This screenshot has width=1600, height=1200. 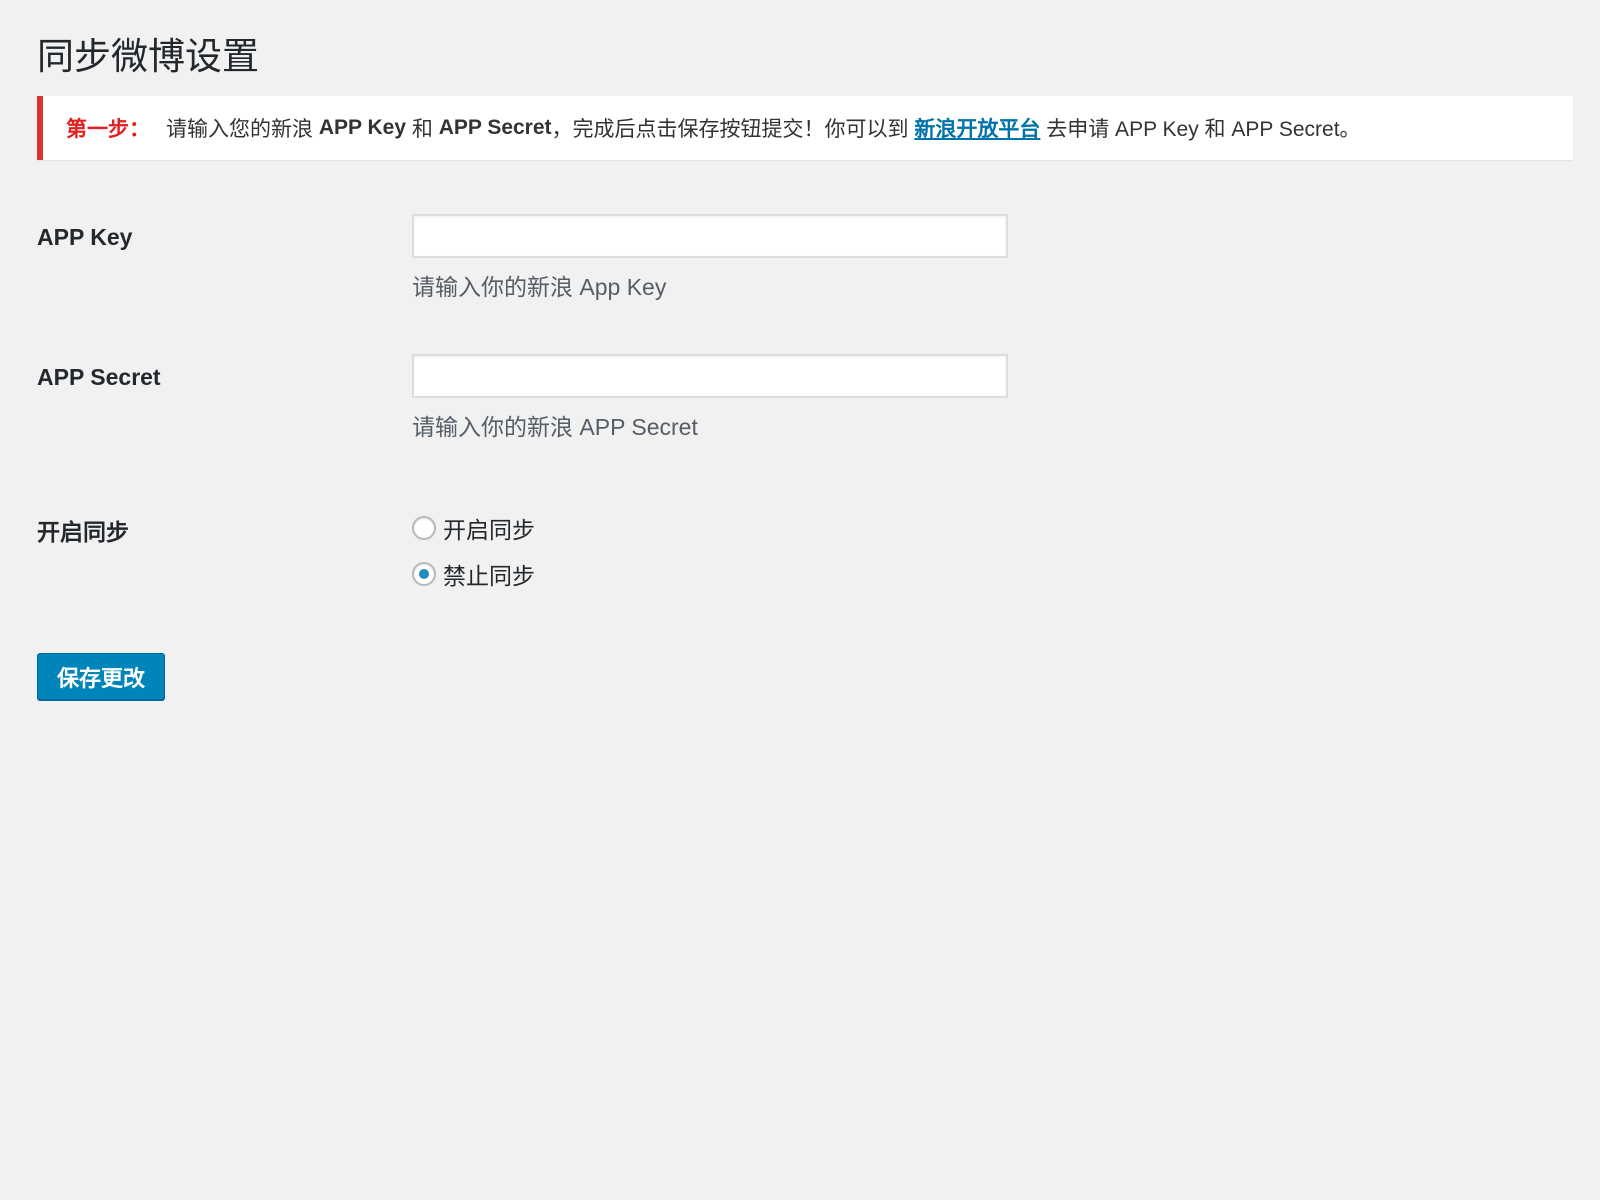 I want to click on app-key-label: APP Key, so click(x=85, y=237).